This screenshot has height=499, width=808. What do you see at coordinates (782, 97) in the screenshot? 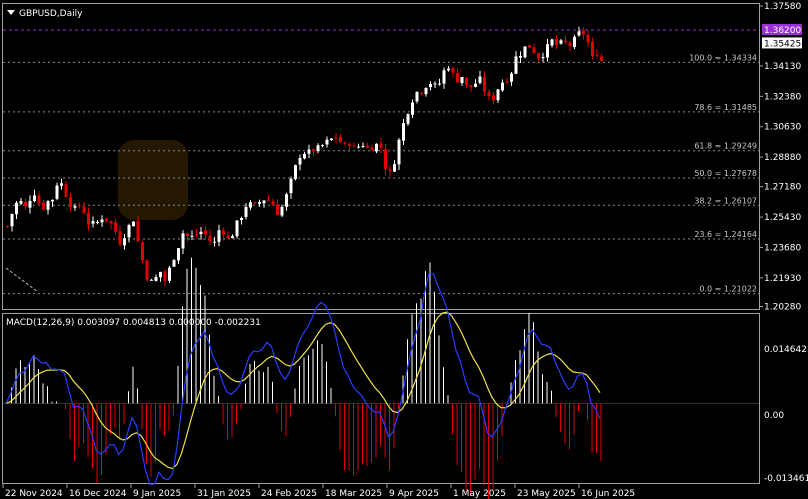
I see `price-axis-label: 1.32380` at bounding box center [782, 97].